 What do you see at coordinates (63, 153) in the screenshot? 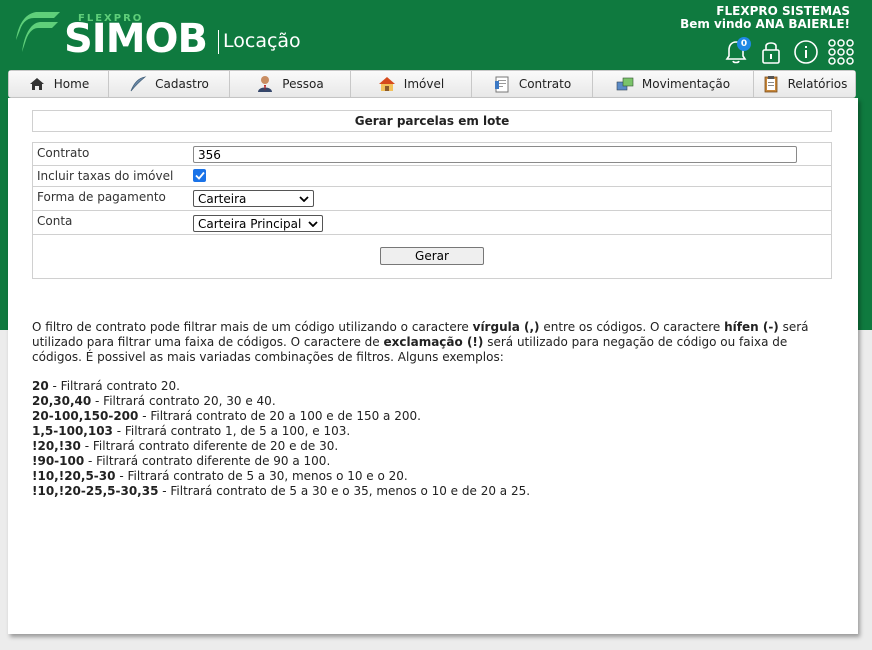
I see `contrato-label: Contrato` at bounding box center [63, 153].